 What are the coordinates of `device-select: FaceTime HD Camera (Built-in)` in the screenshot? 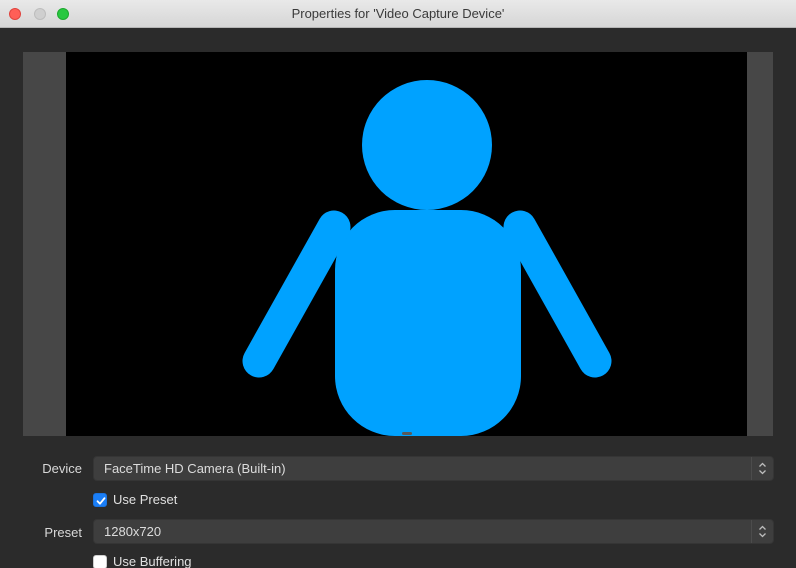 It's located at (433, 468).